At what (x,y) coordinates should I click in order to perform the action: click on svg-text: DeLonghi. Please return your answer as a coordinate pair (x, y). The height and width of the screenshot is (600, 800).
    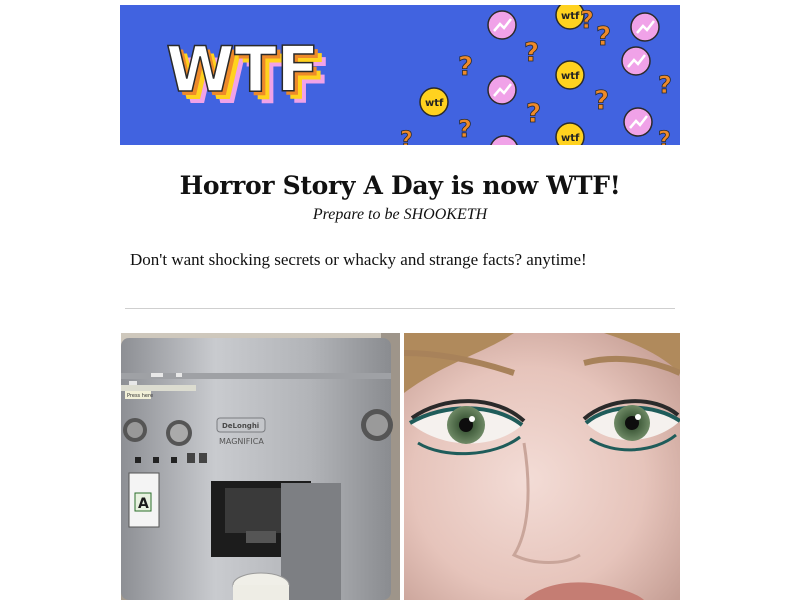
    Looking at the image, I should click on (240, 426).